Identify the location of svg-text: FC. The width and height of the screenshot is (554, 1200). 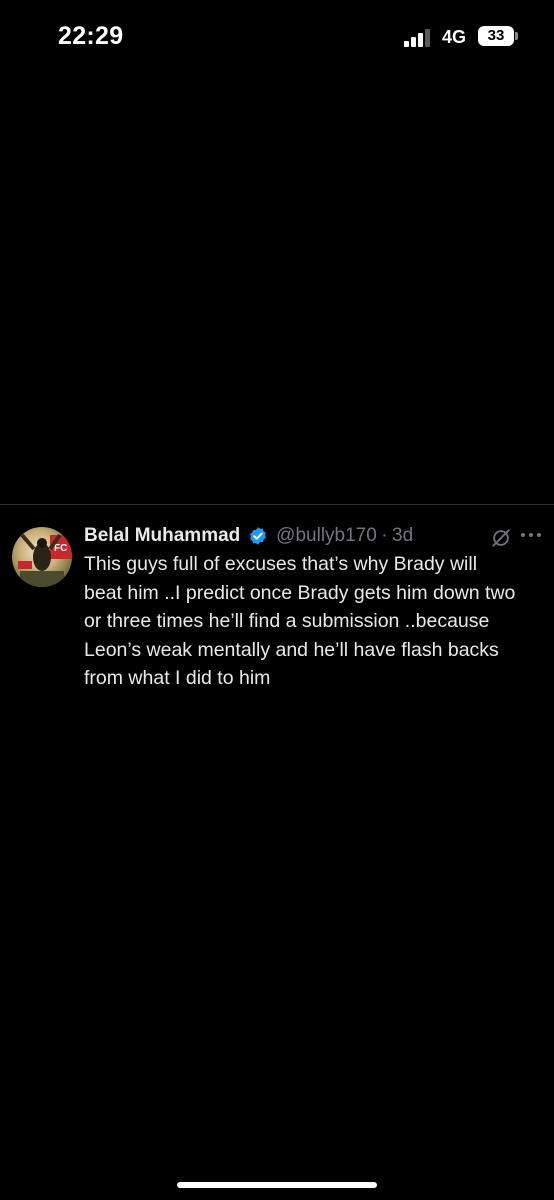
(60, 548).